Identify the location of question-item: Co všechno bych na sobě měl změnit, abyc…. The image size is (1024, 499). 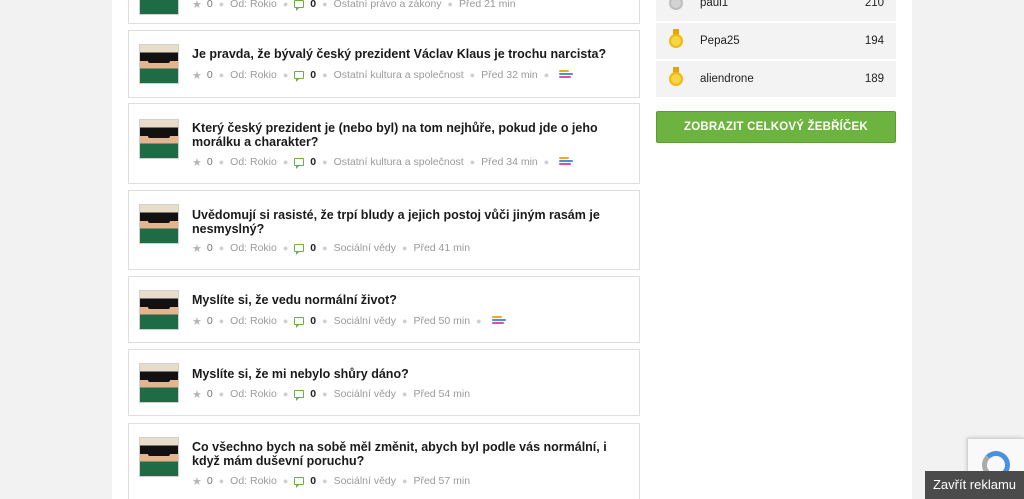
(384, 461).